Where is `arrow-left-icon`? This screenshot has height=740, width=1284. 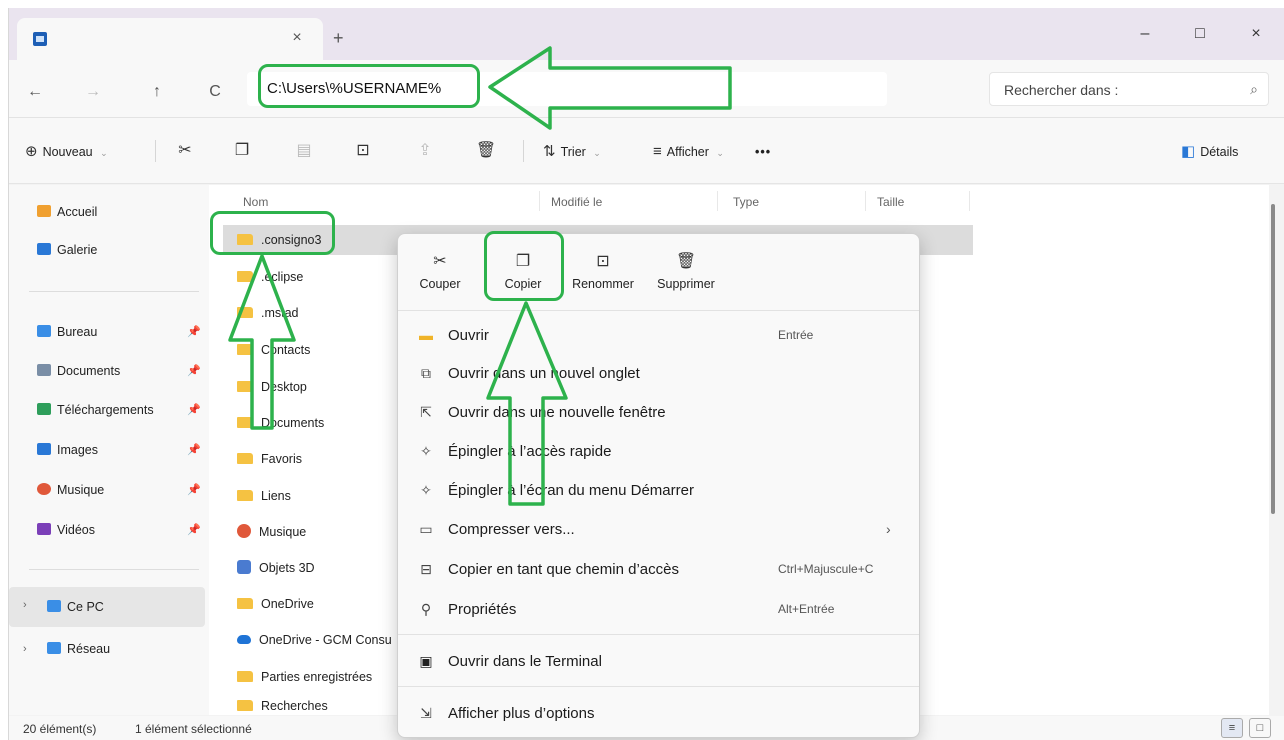 arrow-left-icon is located at coordinates (610, 88).